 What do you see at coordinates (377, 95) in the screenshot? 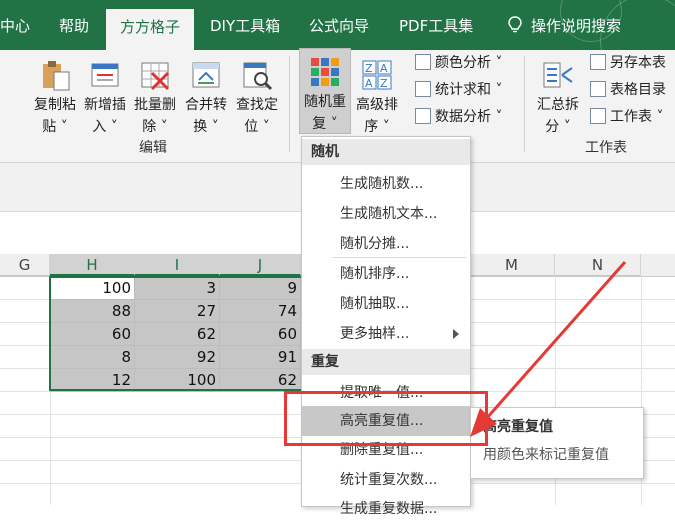
I see `advanced-sort-button: ZAAZ 高级排 序 ˅` at bounding box center [377, 95].